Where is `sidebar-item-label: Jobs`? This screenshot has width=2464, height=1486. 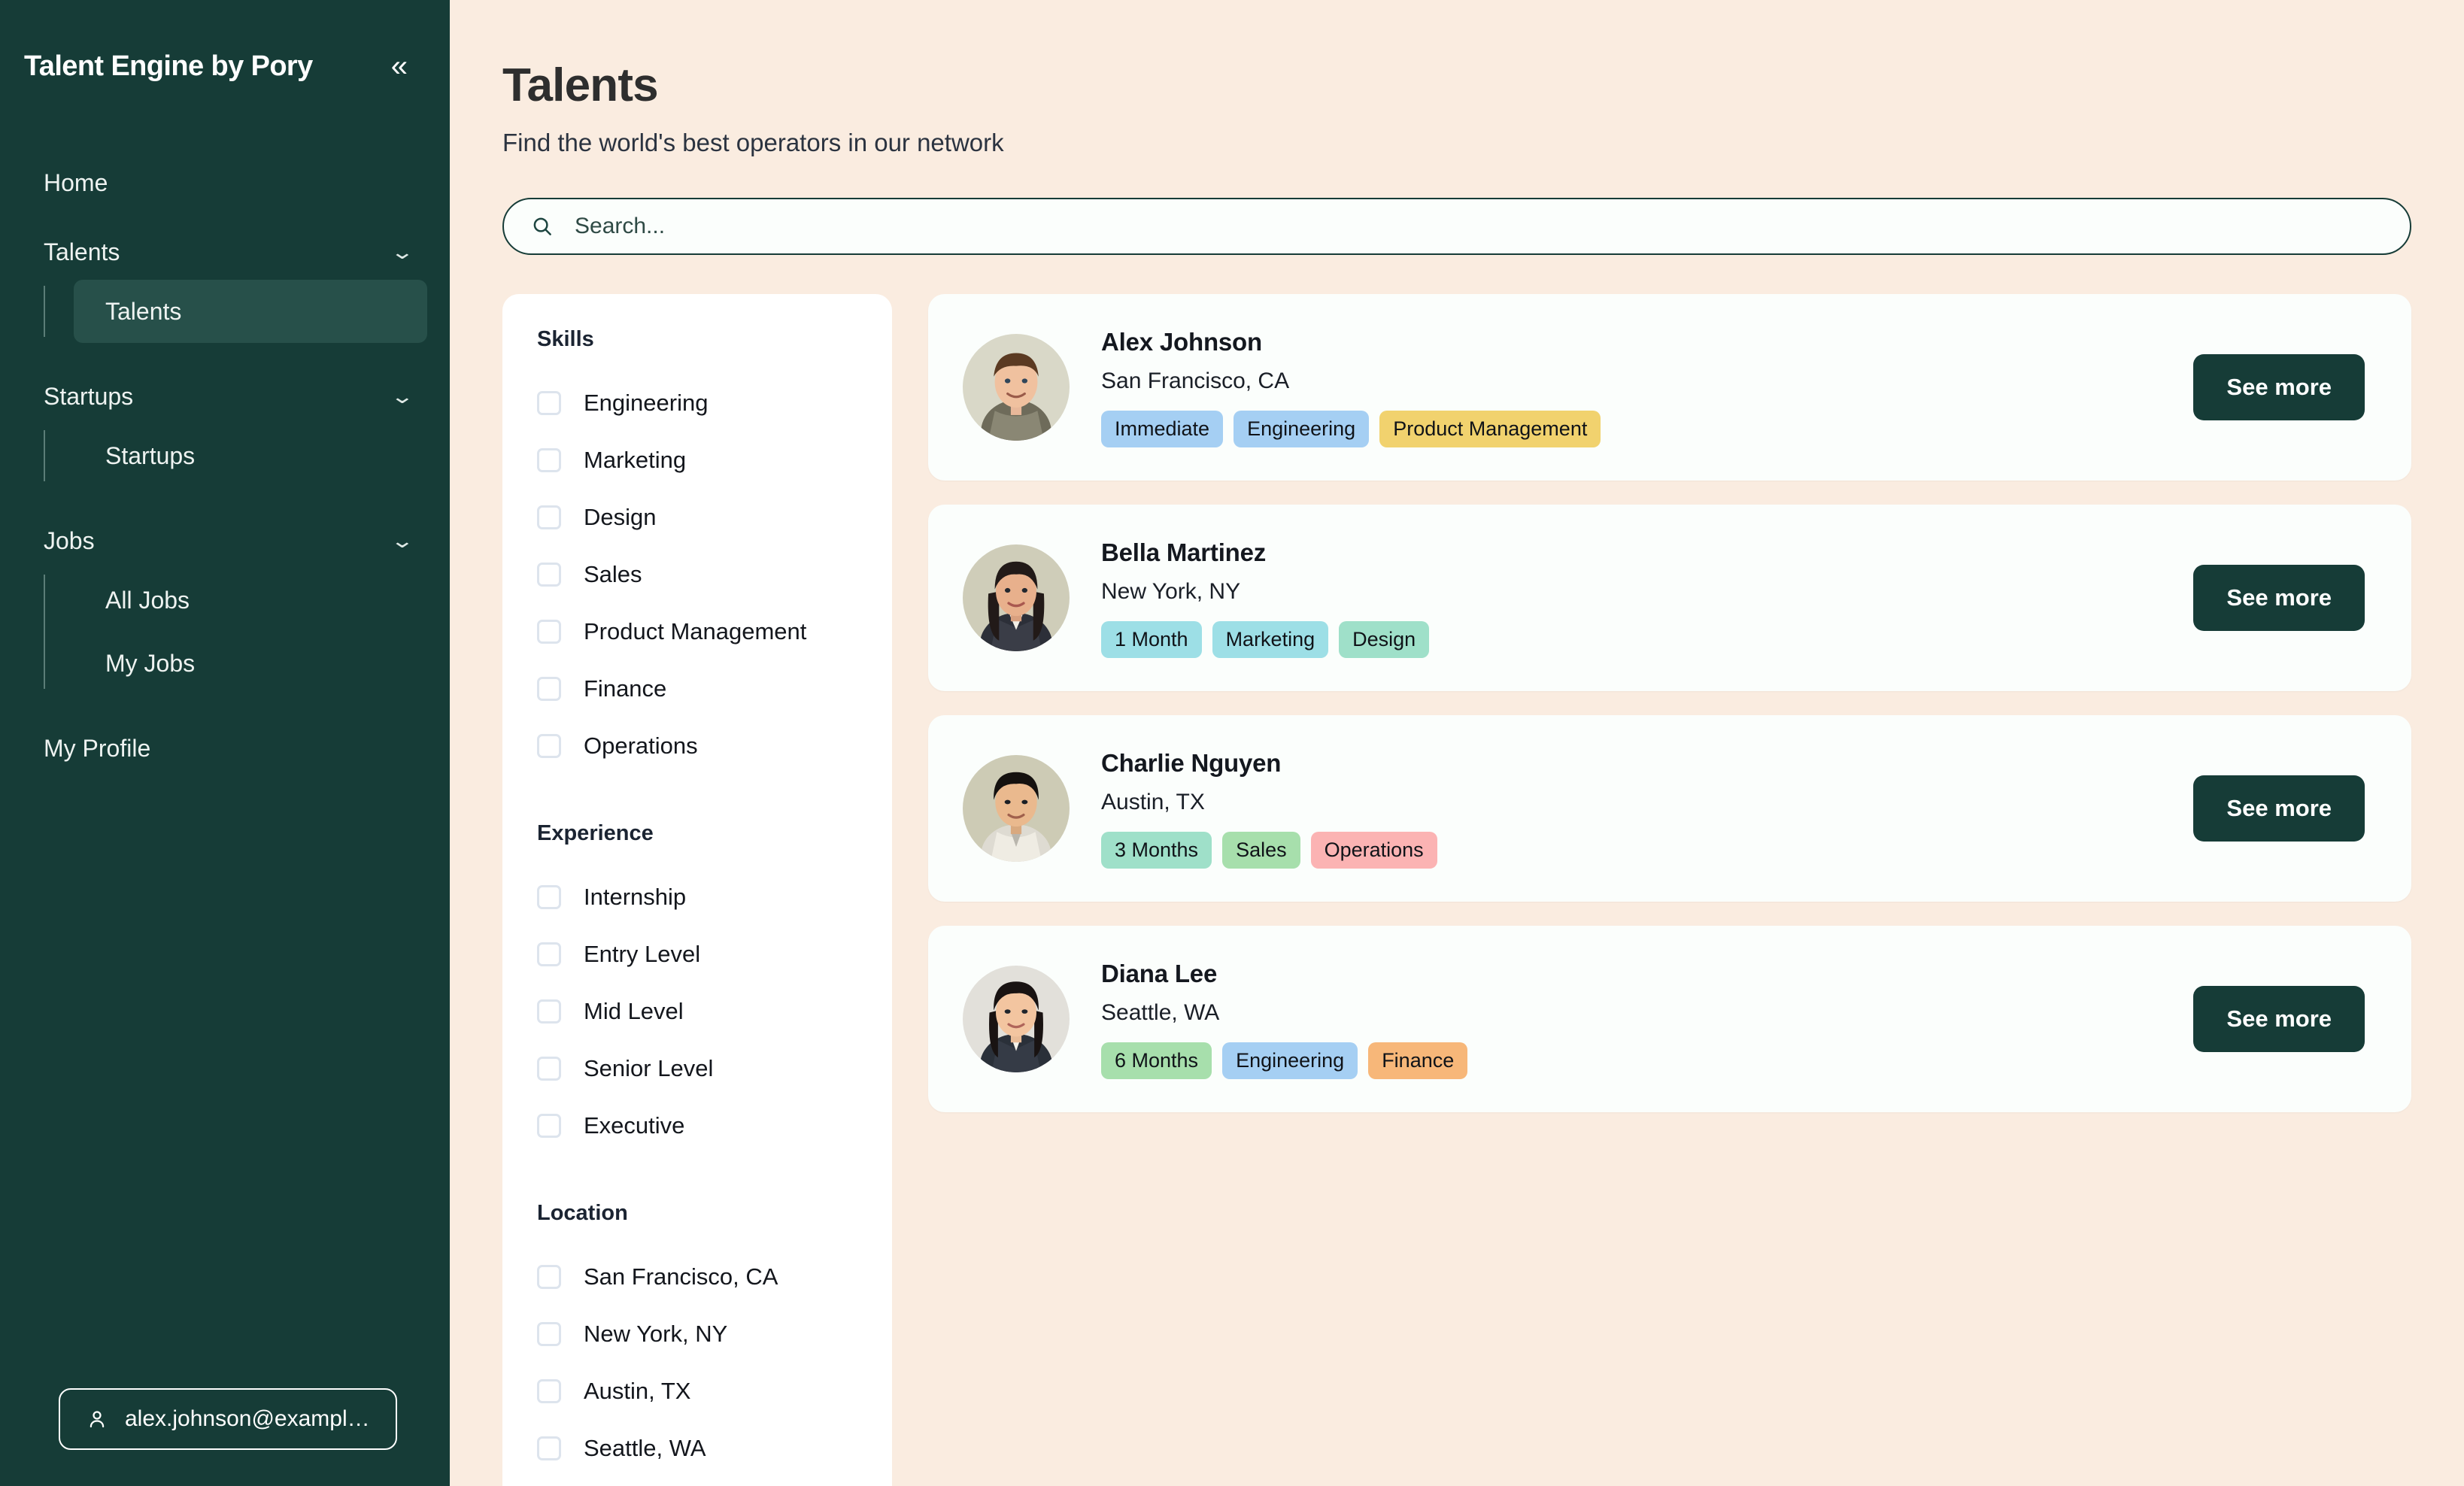
sidebar-item-label: Jobs is located at coordinates (69, 540).